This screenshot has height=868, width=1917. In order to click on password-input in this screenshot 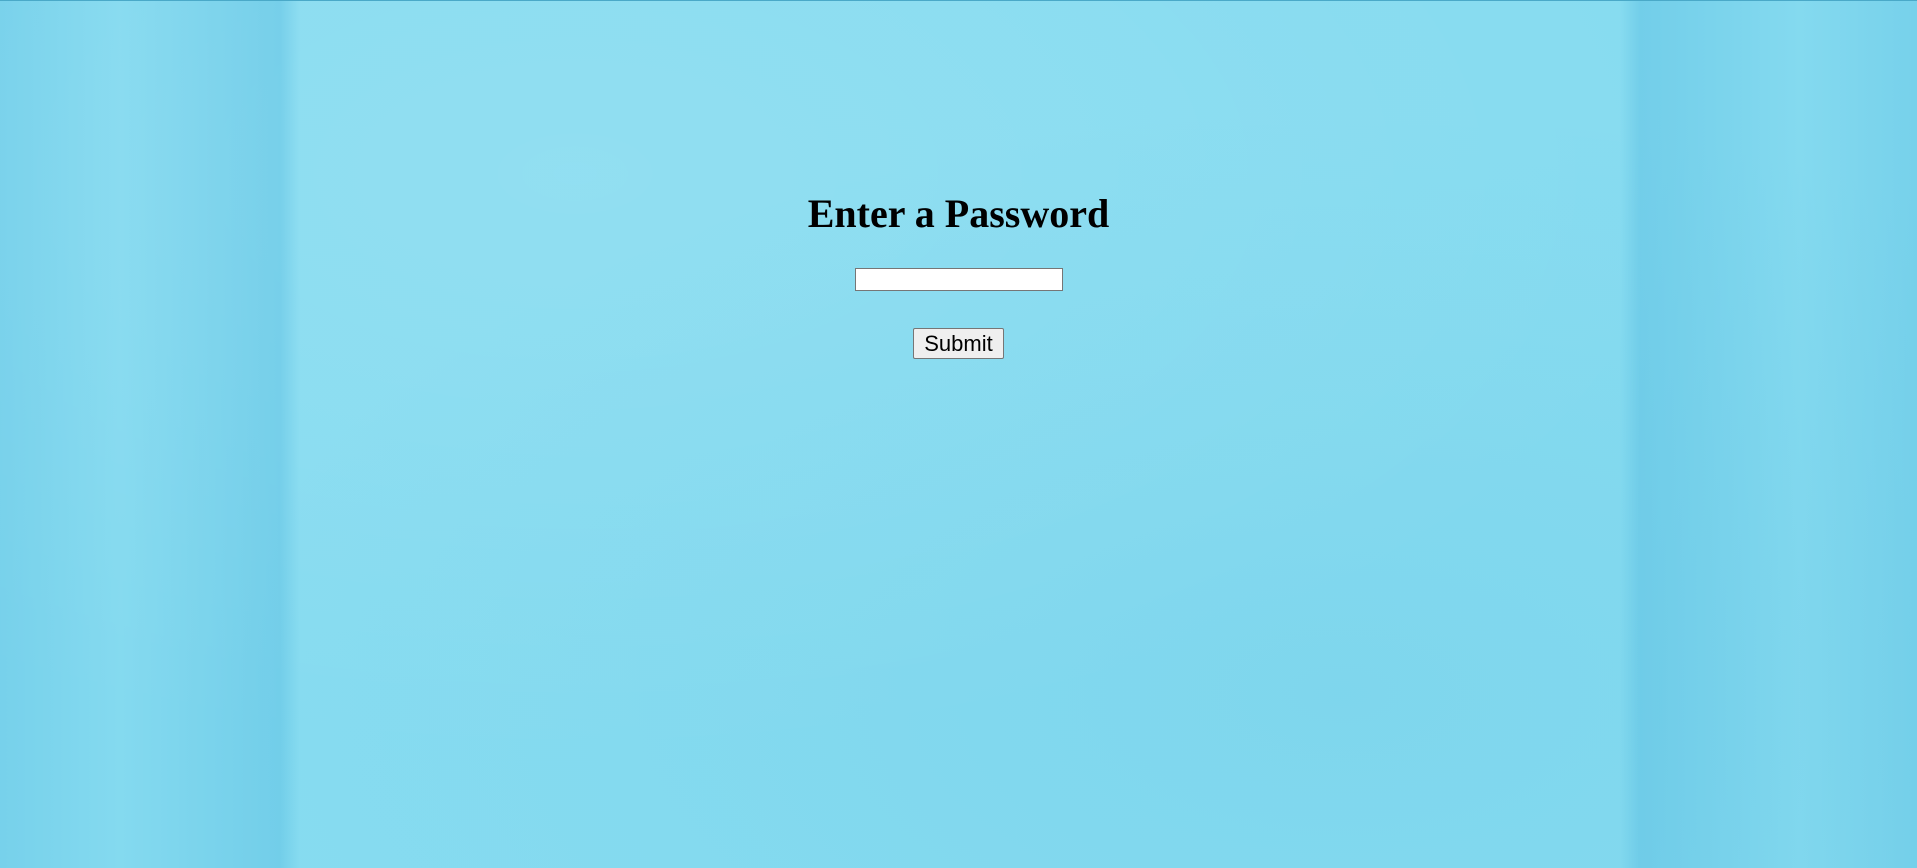, I will do `click(958, 279)`.